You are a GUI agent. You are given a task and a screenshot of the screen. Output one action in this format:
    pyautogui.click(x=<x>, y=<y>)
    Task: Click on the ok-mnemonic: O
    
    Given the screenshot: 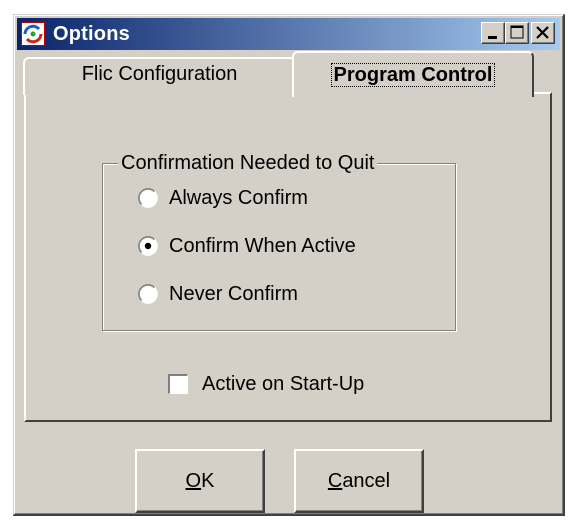 What is the action you would take?
    pyautogui.click(x=193, y=481)
    